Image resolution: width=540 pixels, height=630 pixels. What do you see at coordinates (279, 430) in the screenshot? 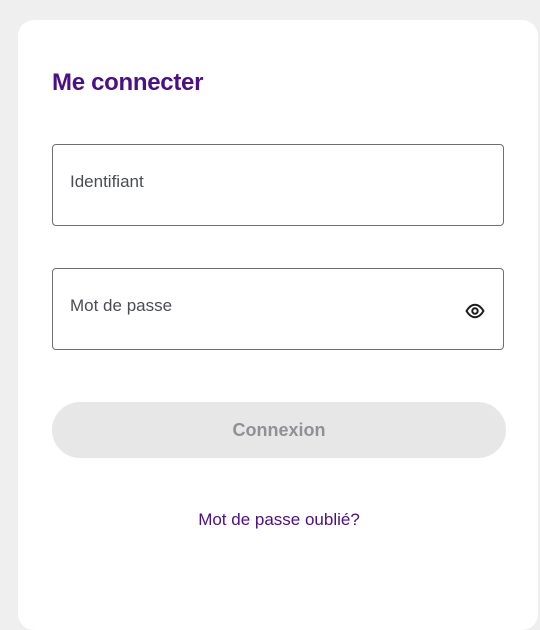
I see `login-button: Connexion` at bounding box center [279, 430].